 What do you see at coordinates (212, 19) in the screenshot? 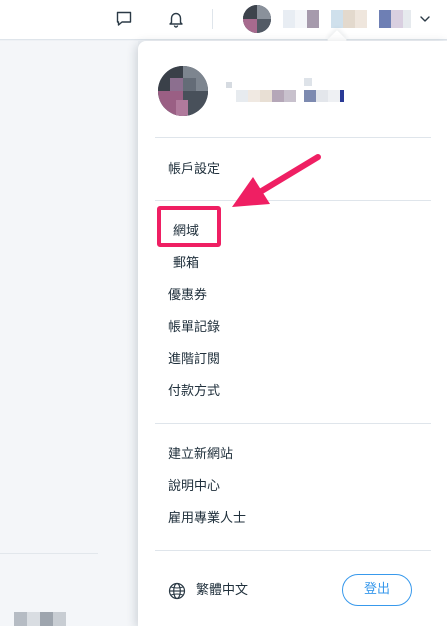
I see `topbar-divider` at bounding box center [212, 19].